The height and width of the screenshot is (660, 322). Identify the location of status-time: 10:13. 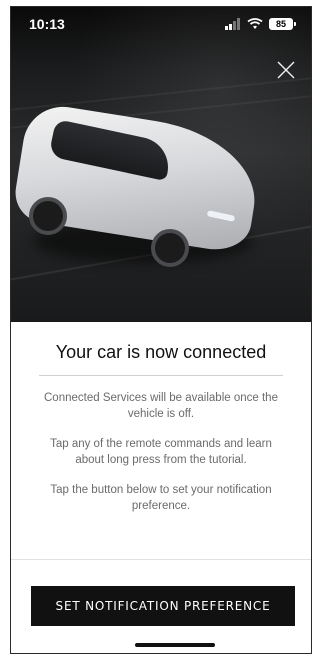
(47, 24).